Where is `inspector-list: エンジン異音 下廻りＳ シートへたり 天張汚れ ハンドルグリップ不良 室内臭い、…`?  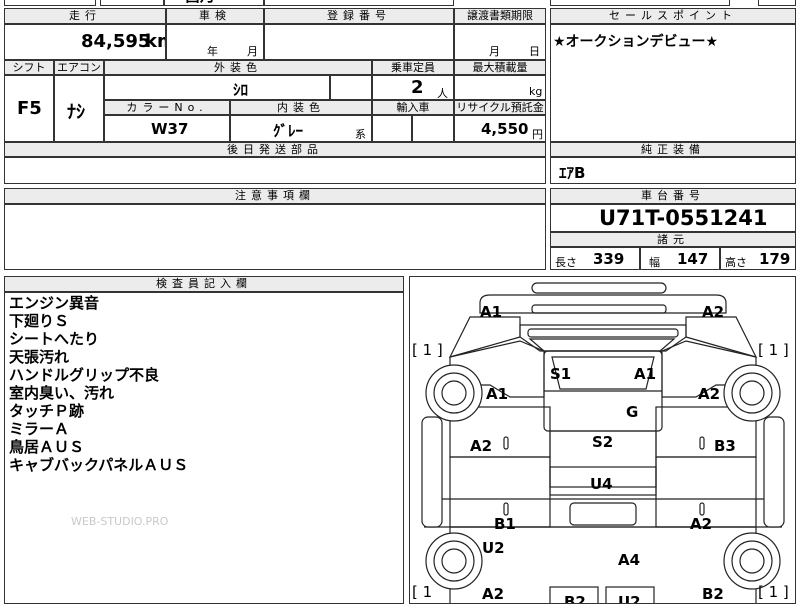
inspector-list: エンジン異音 下廻りＳ シートへたり 天張汚れ ハンドルグリップ不良 室内臭い、… is located at coordinates (98, 384).